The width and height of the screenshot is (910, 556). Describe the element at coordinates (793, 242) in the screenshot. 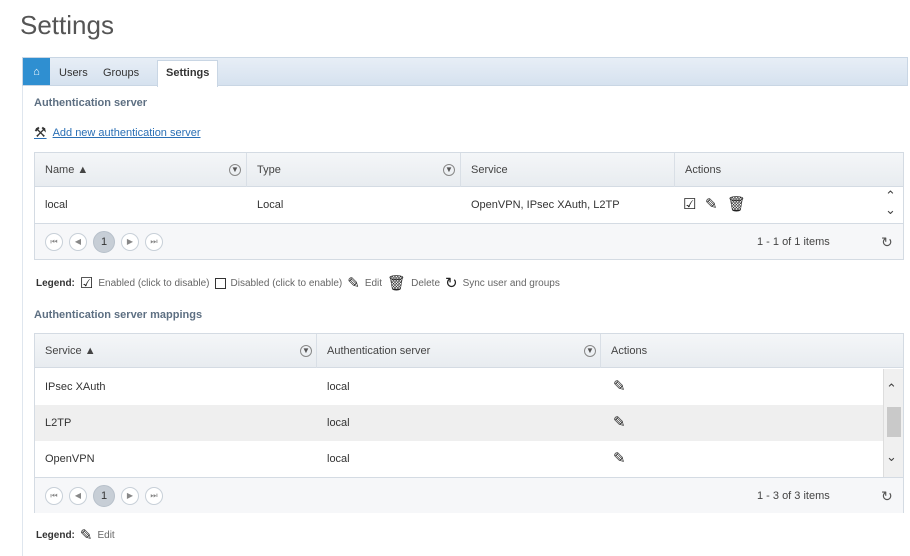

I see `pager-info: 1 - 1 of 1 items` at that location.